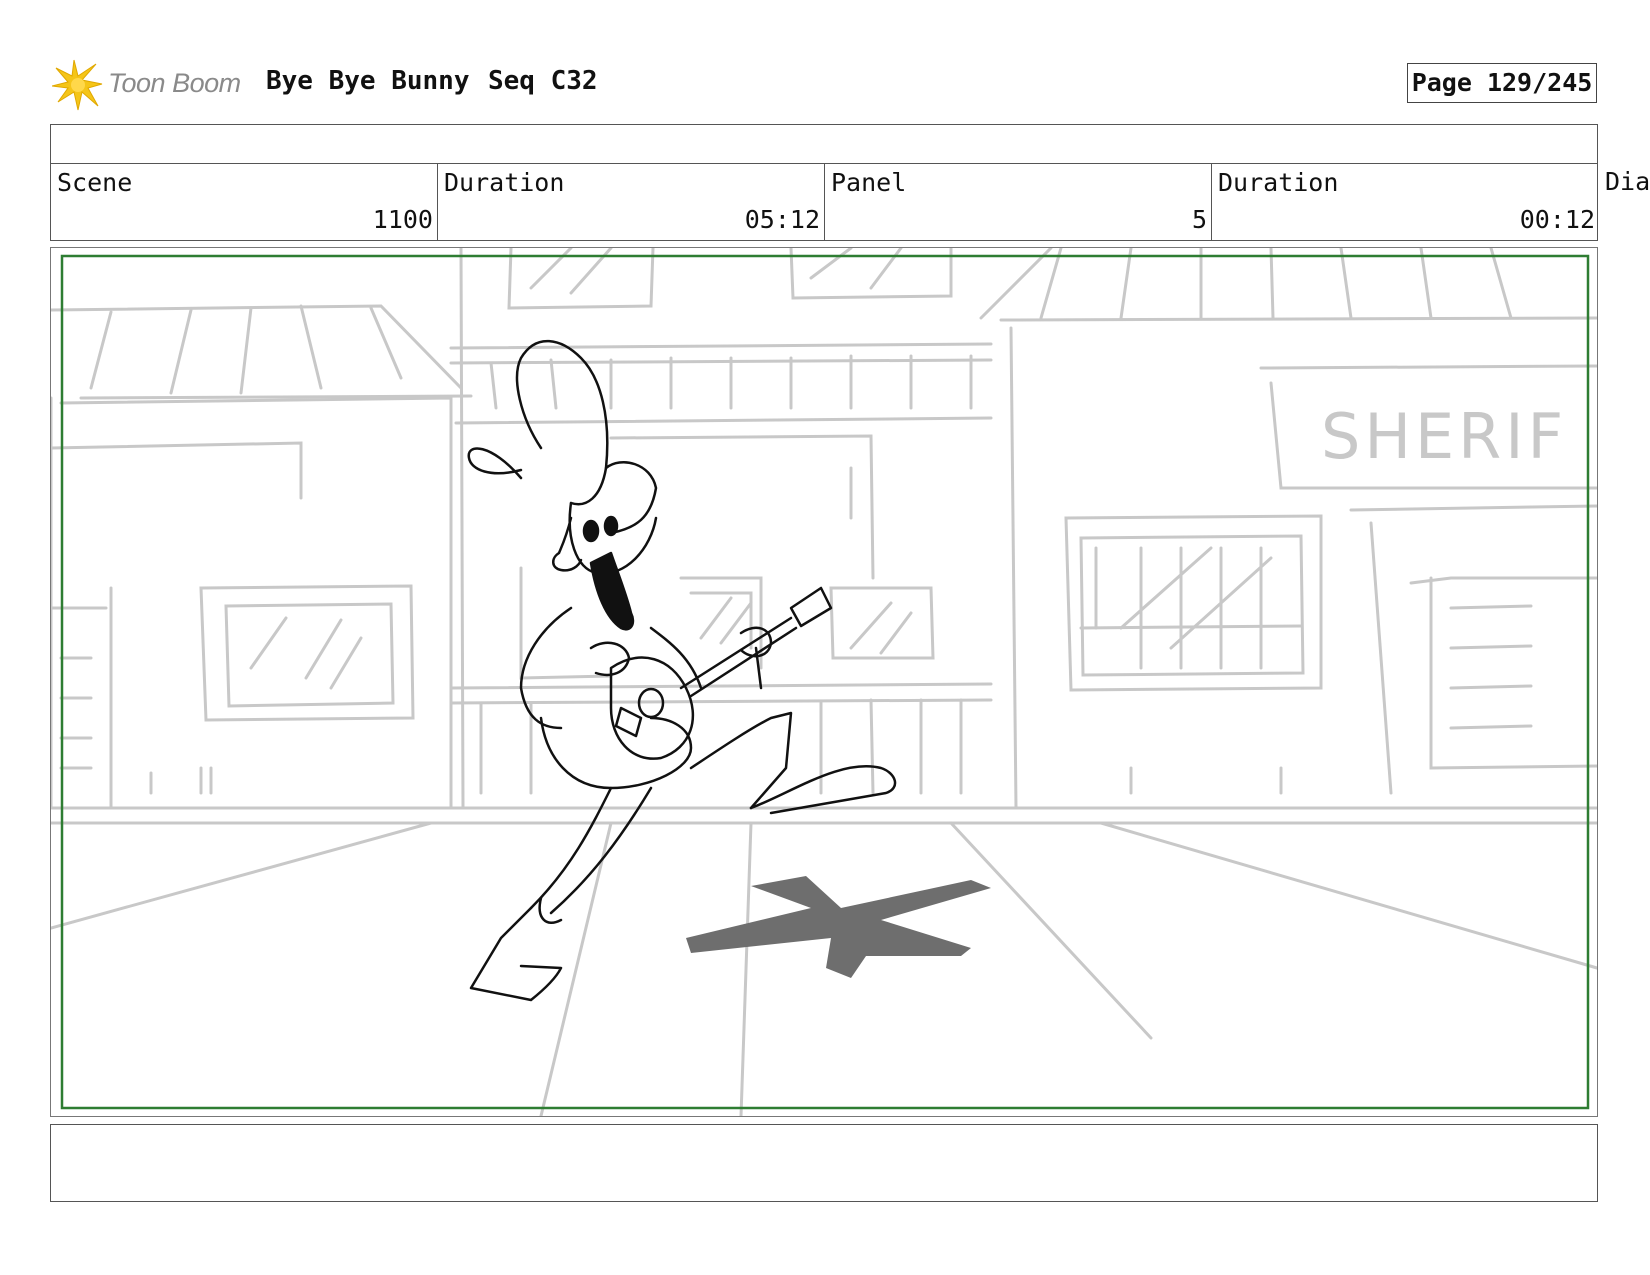 Image resolution: width=1650 pixels, height=1275 pixels. I want to click on action-notes-box, so click(824, 1163).